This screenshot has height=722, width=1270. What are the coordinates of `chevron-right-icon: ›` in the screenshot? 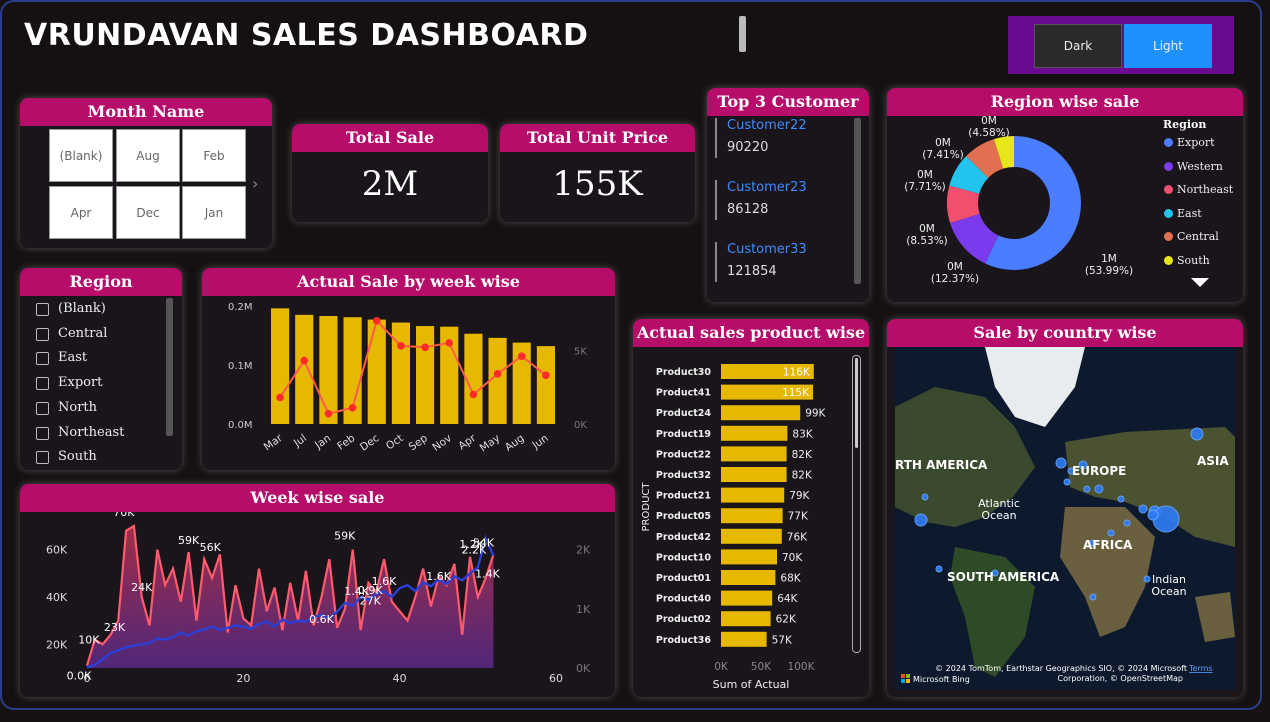 It's located at (255, 183).